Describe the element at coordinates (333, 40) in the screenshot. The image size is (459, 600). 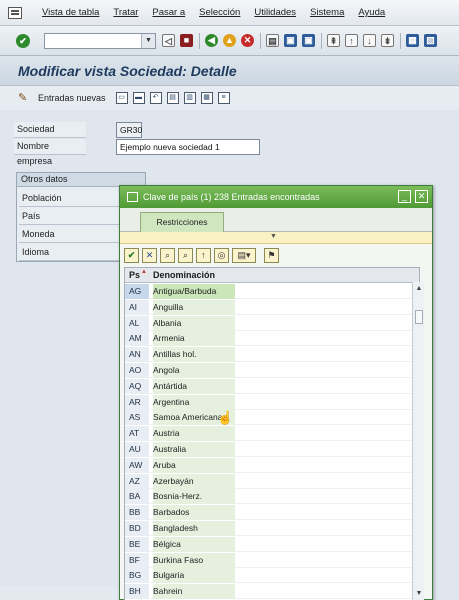
I see `first-page-icon: ⇞` at that location.